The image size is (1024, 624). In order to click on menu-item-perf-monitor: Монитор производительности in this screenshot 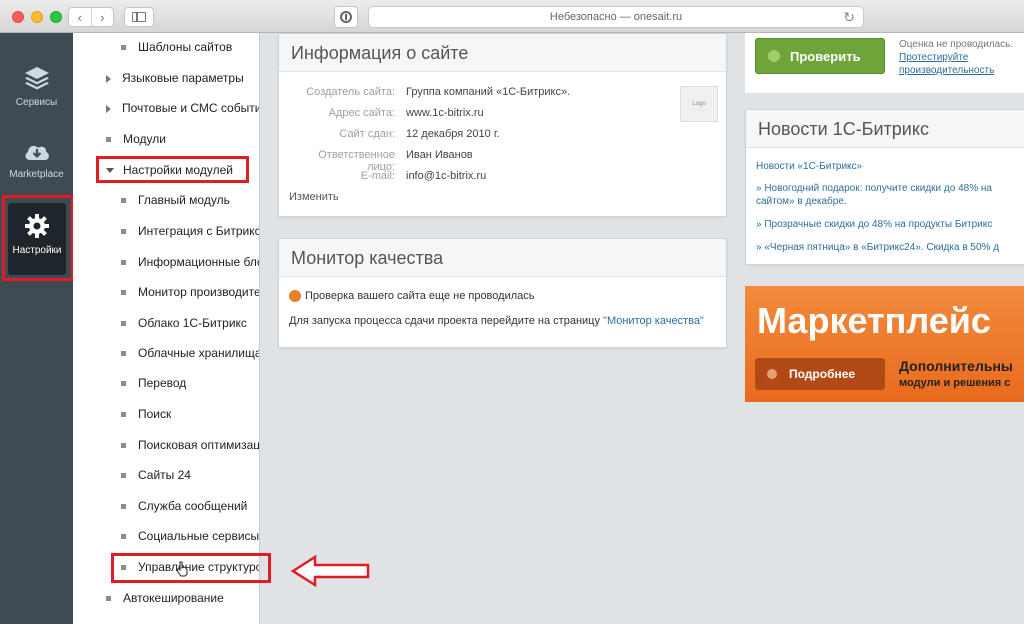, I will do `click(190, 292)`.